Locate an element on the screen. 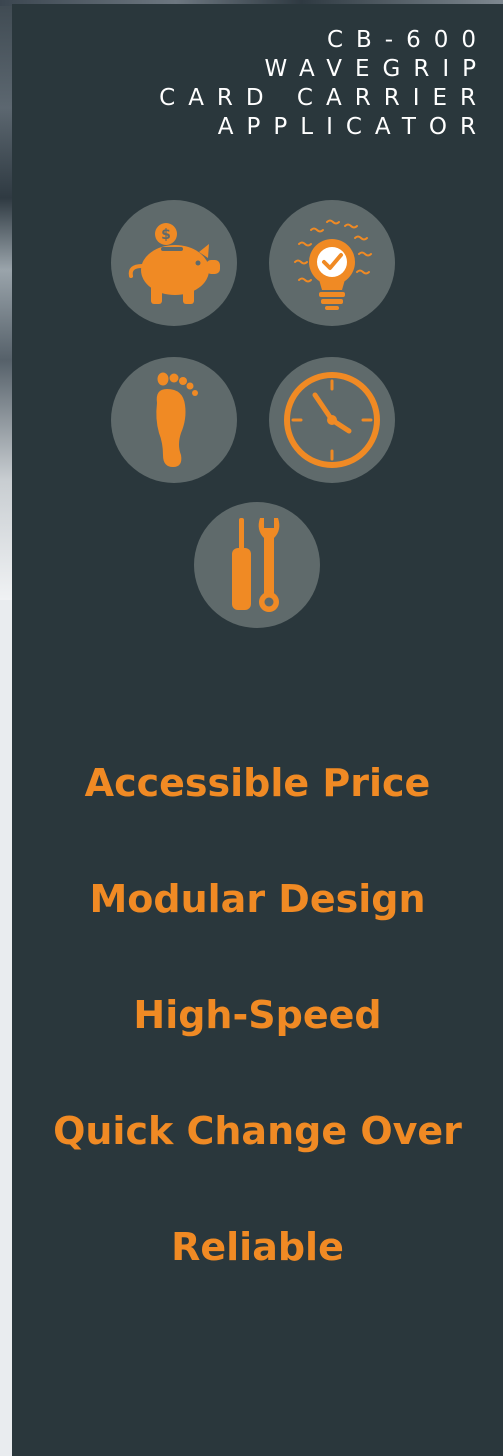 Image resolution: width=503 pixels, height=1456 pixels. feature-high-speed: High-Speed is located at coordinates (257, 1015).